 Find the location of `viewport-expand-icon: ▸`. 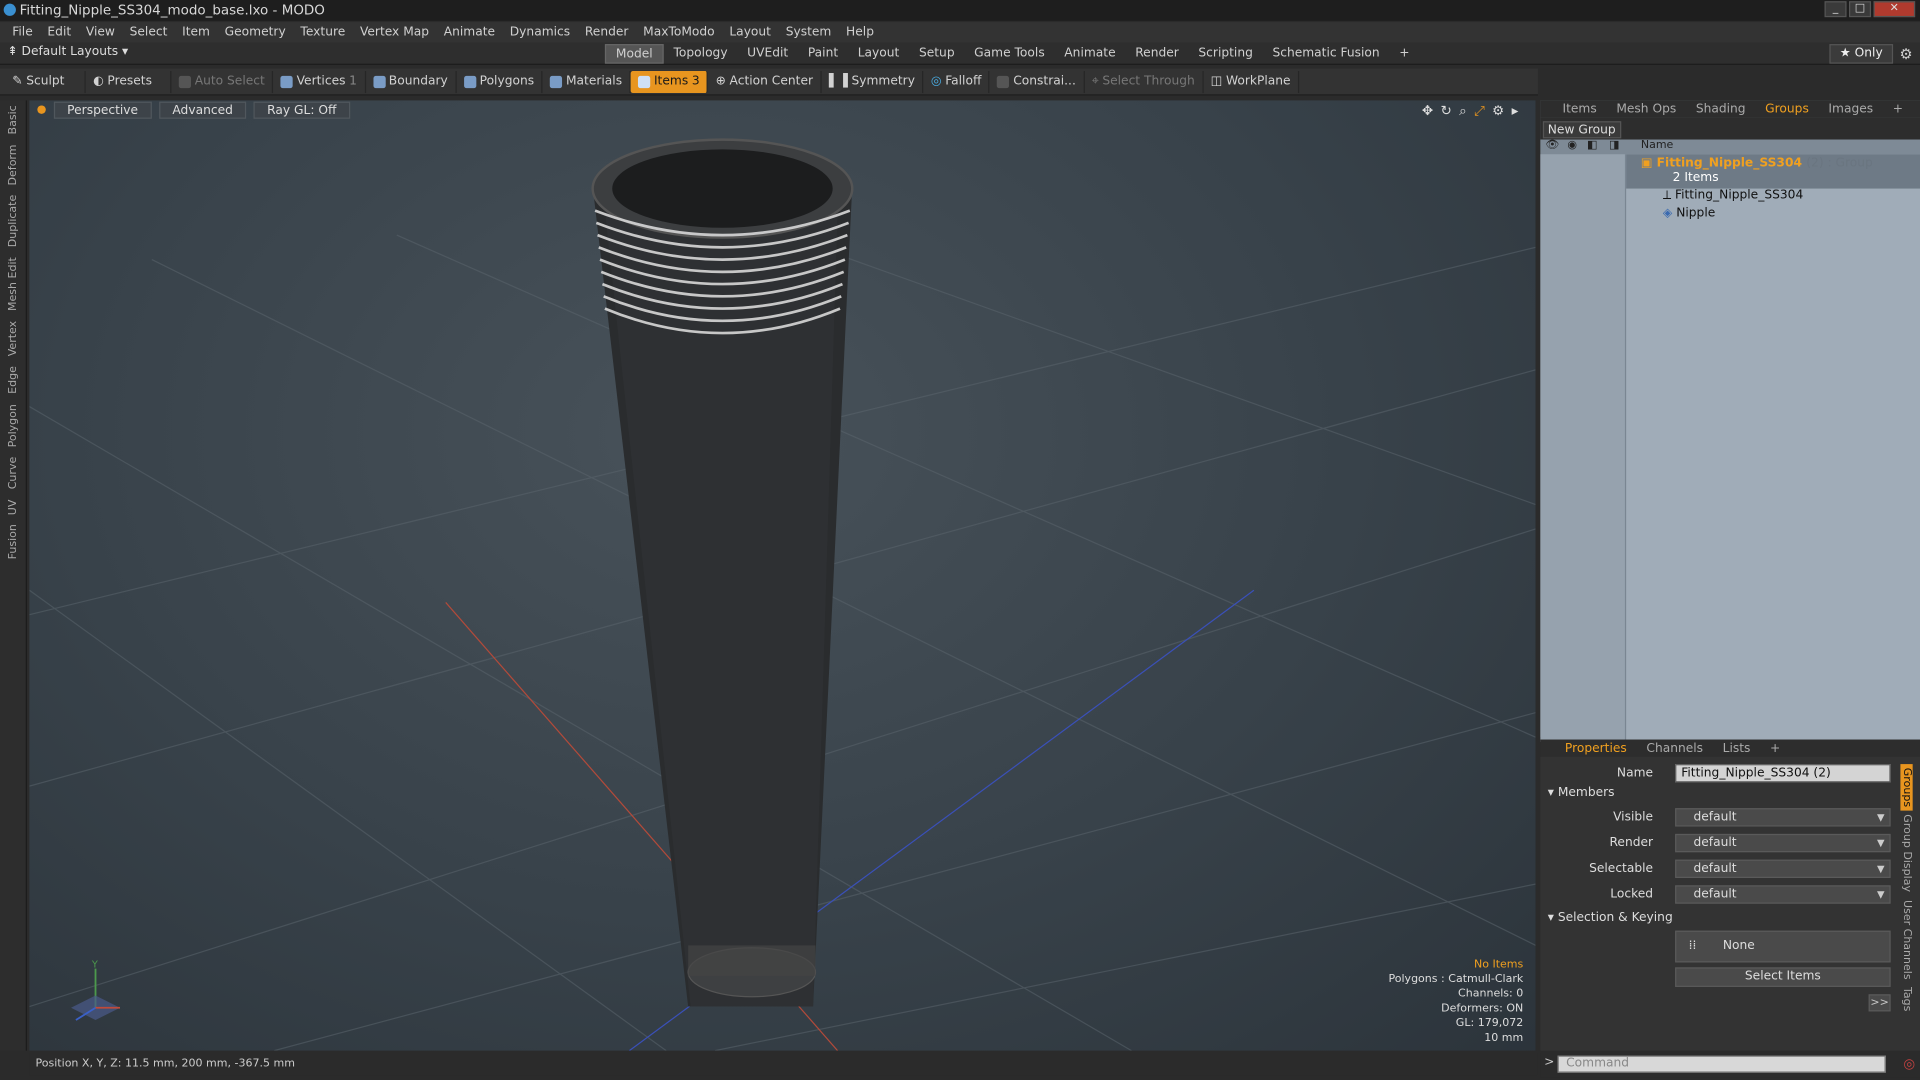

viewport-expand-icon: ▸ is located at coordinates (1515, 111).